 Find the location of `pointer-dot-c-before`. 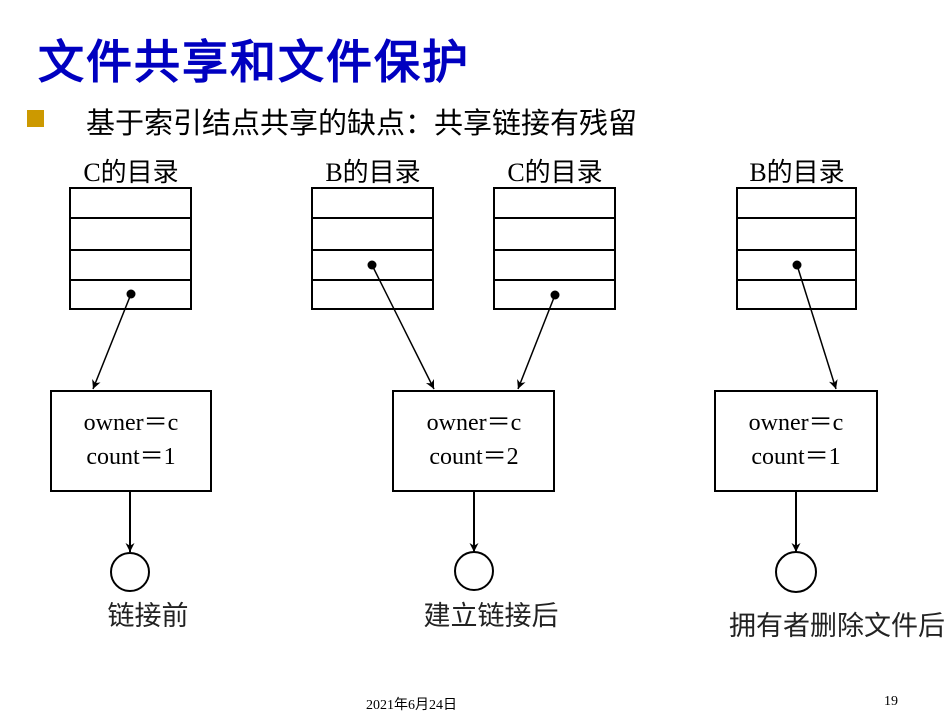

pointer-dot-c-before is located at coordinates (131, 294).